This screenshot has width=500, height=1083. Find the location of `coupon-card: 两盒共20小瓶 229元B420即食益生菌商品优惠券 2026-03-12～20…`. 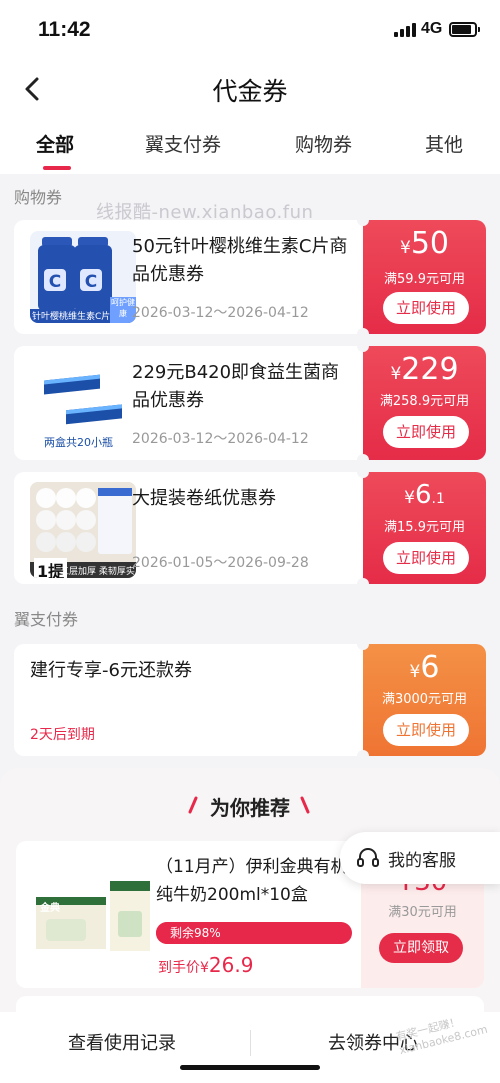

coupon-card: 两盒共20小瓶 229元B420即食益生菌商品优惠券 2026-03-12～20… is located at coordinates (250, 403).